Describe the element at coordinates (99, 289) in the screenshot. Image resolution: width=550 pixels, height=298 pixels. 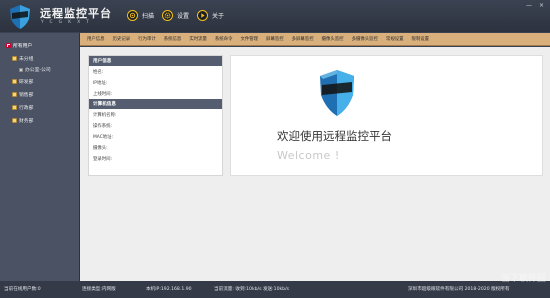
I see `status-connection-type: 连接类型:内网版` at that location.